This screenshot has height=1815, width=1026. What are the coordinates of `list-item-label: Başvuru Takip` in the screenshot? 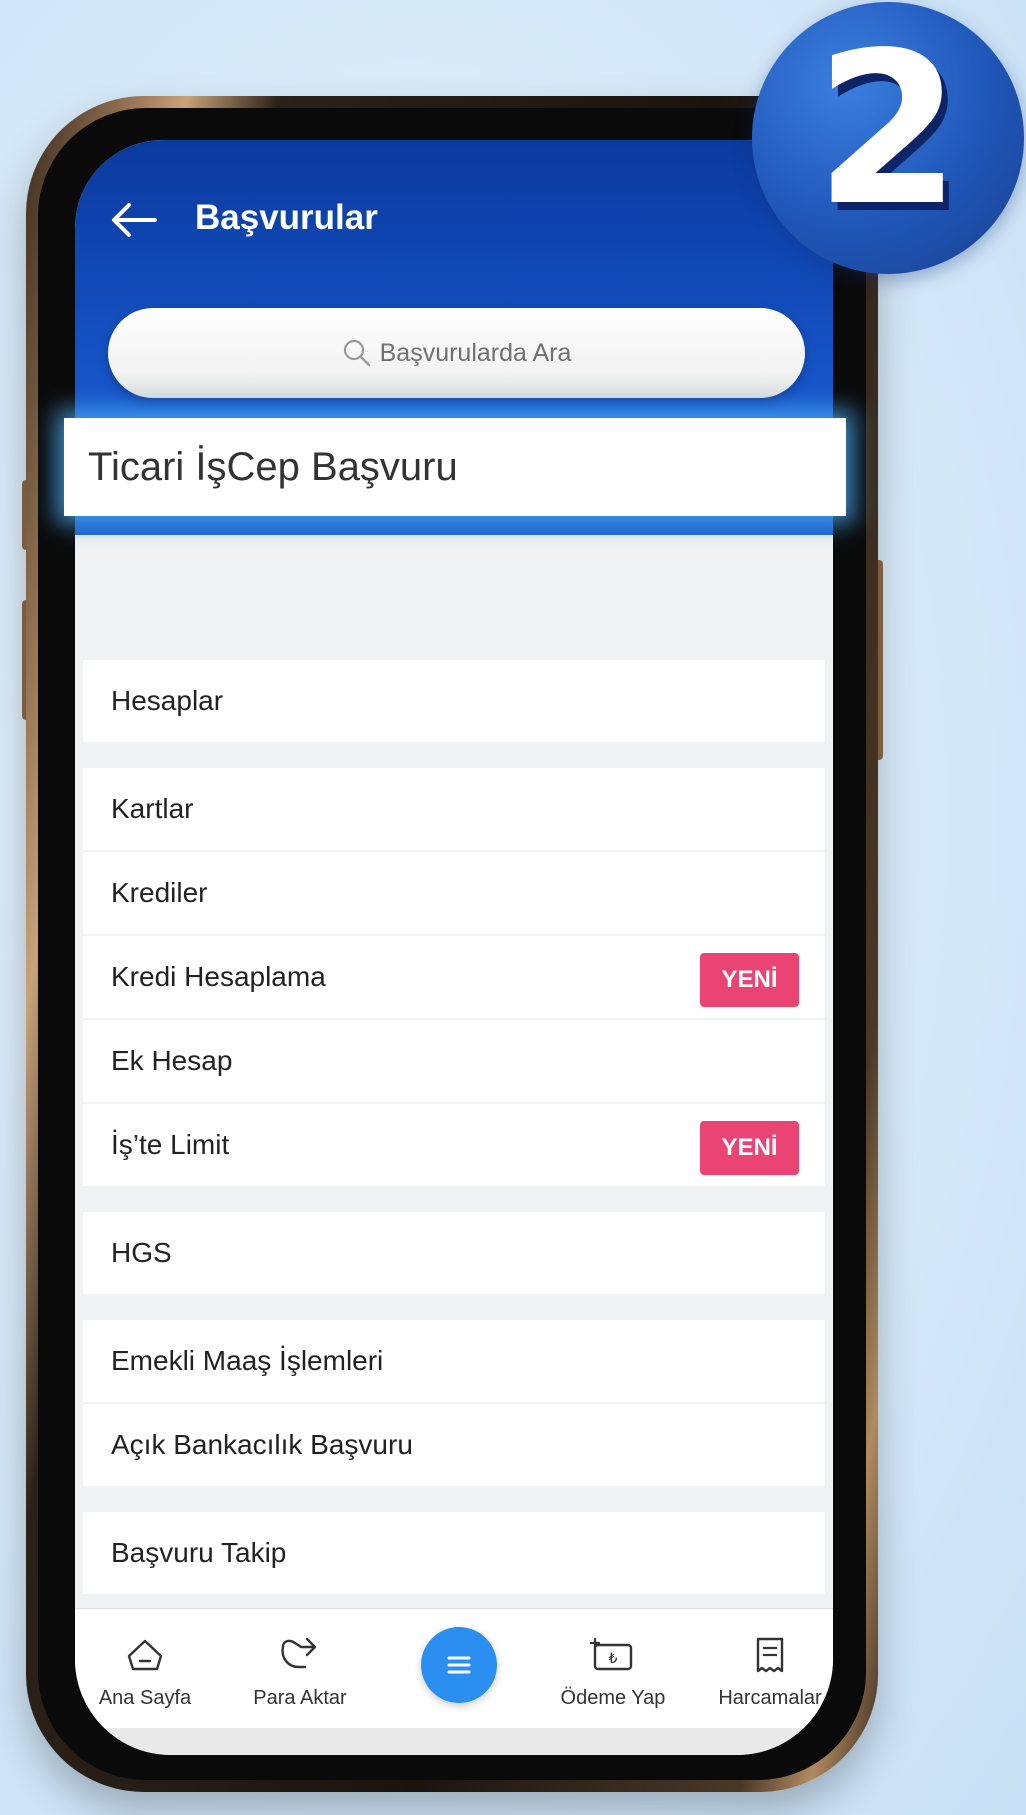 It's located at (199, 1552).